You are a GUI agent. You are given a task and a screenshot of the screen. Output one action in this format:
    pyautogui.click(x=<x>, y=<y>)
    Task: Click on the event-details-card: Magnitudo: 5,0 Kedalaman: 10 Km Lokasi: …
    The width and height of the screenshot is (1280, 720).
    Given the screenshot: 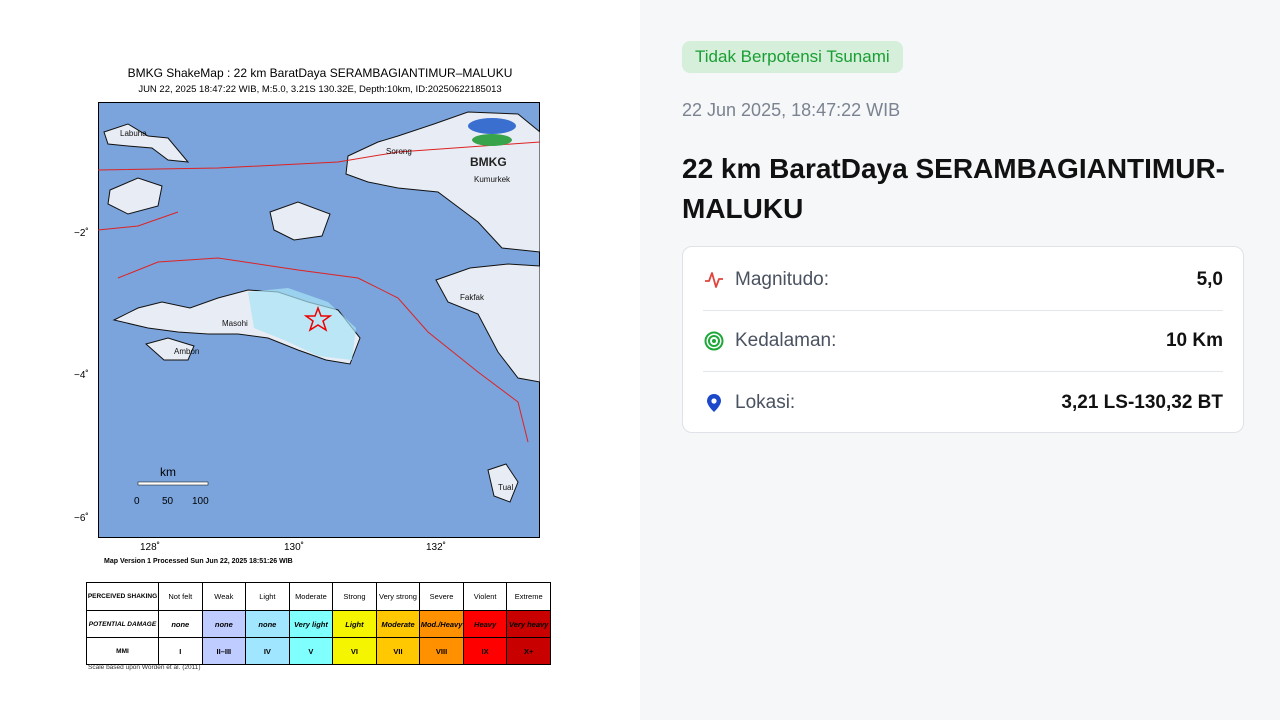 What is the action you would take?
    pyautogui.click(x=963, y=339)
    